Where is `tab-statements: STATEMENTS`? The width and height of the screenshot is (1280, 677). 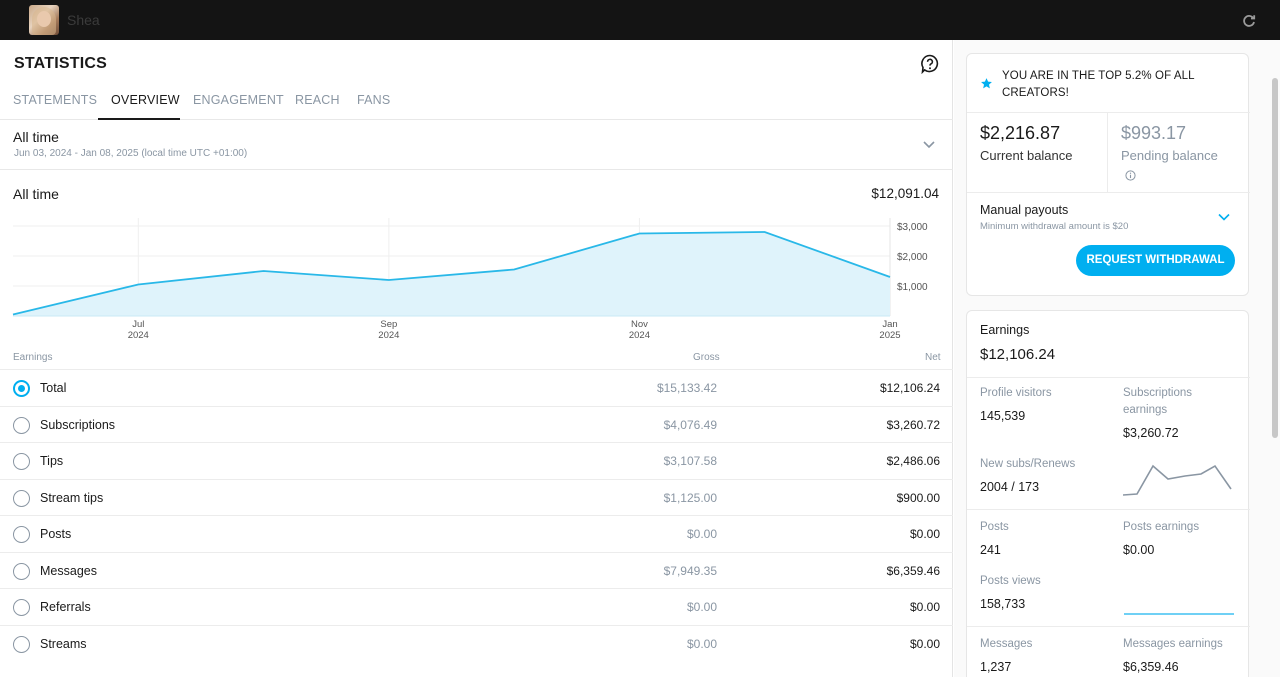 tab-statements: STATEMENTS is located at coordinates (55, 100).